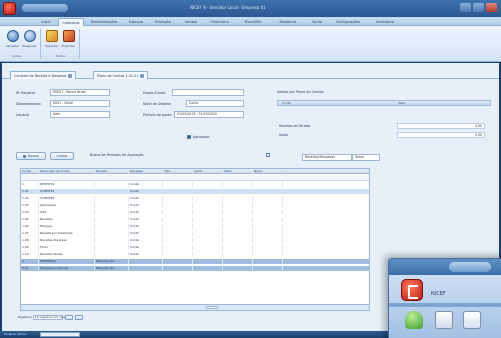 Image resolution: width=501 pixels, height=338 pixels. Describe the element at coordinates (80, 103) in the screenshot. I see `departamento-field: 0001 - Geral` at that location.